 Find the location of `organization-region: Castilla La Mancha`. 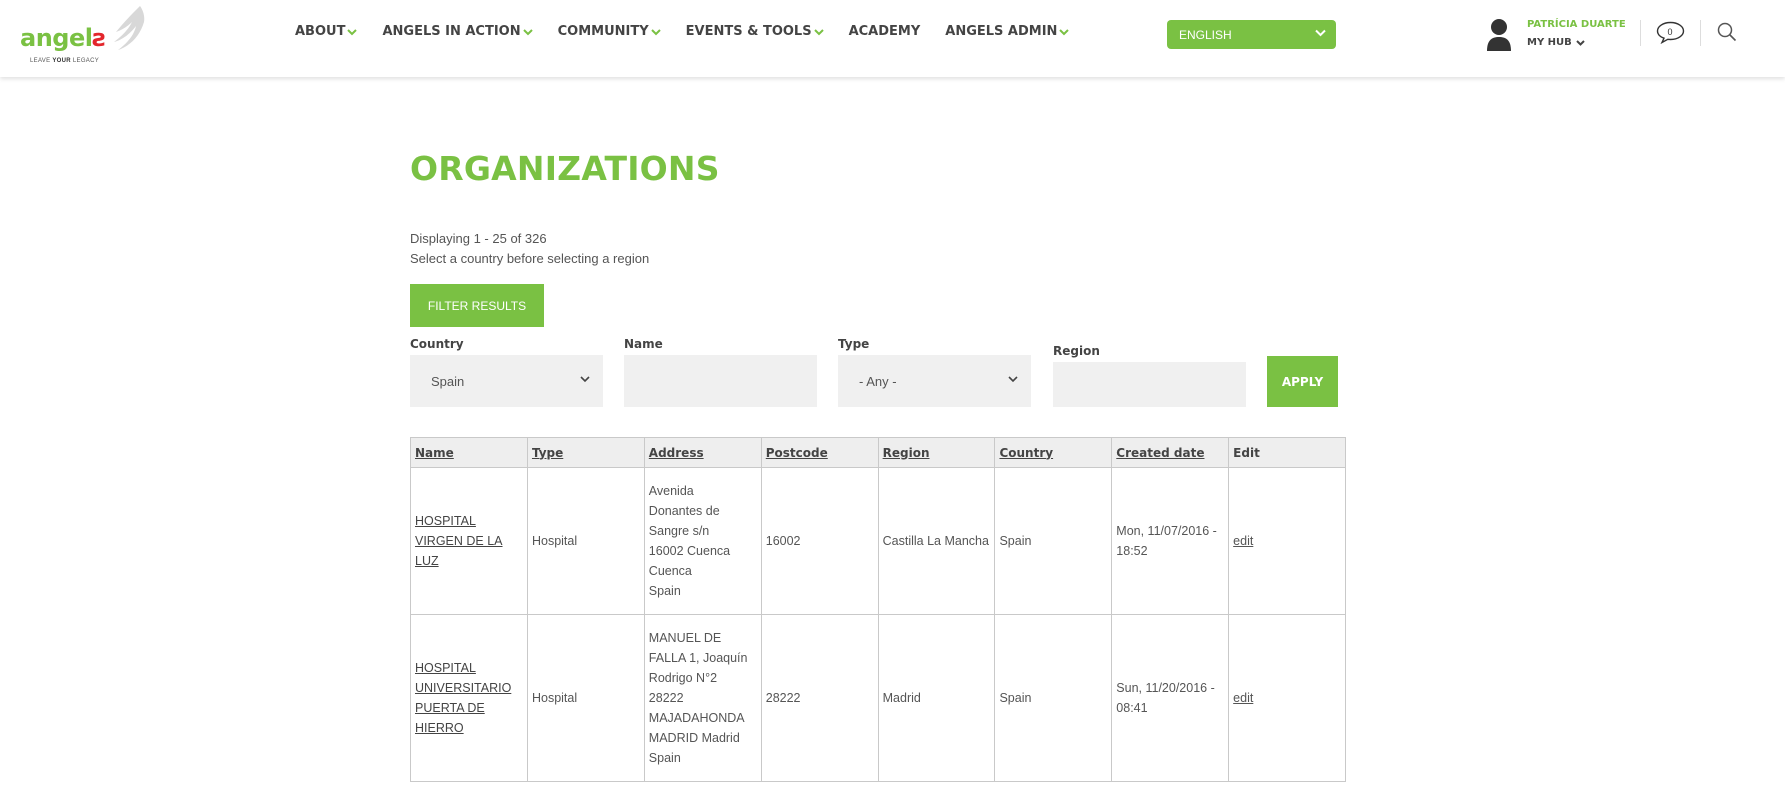

organization-region: Castilla La Mancha is located at coordinates (936, 541).